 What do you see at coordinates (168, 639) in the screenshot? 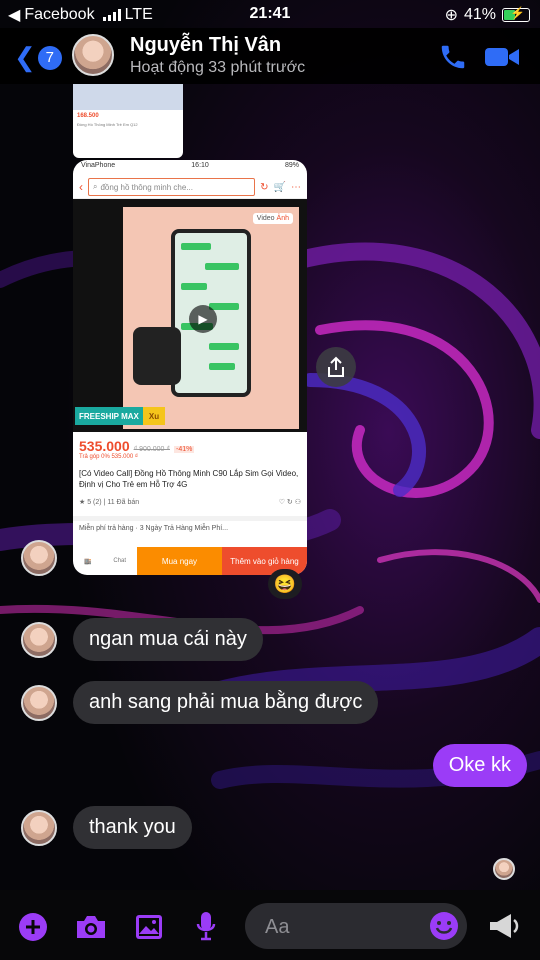
I see `message-bubble: ngan mua cái này` at bounding box center [168, 639].